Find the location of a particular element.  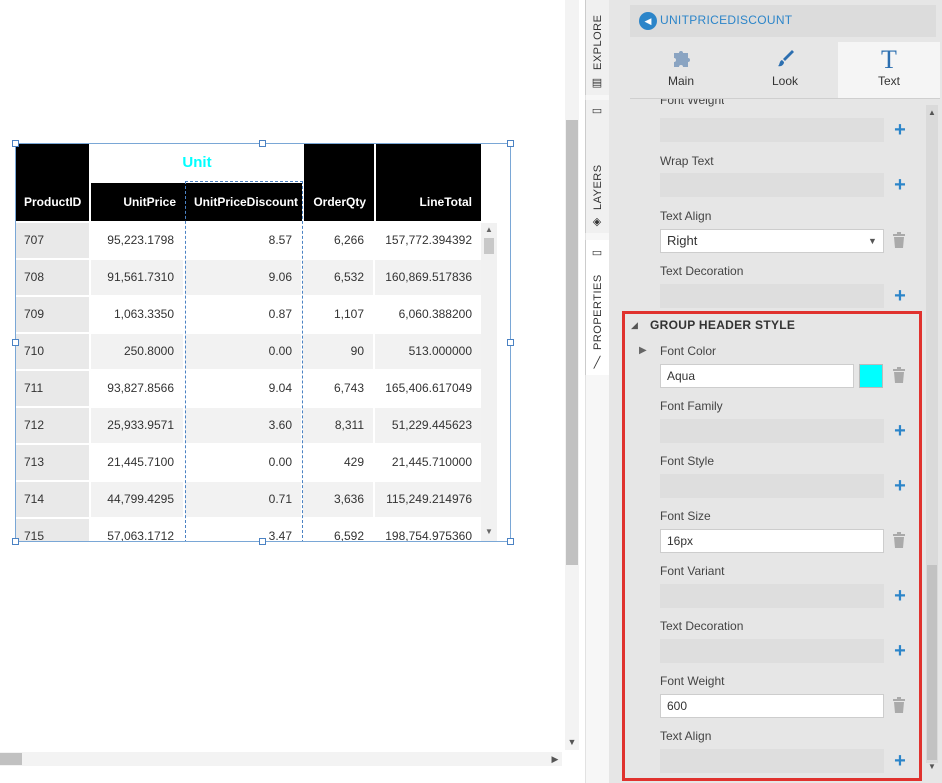

expand-triangle-icon: ▶ is located at coordinates (643, 350).